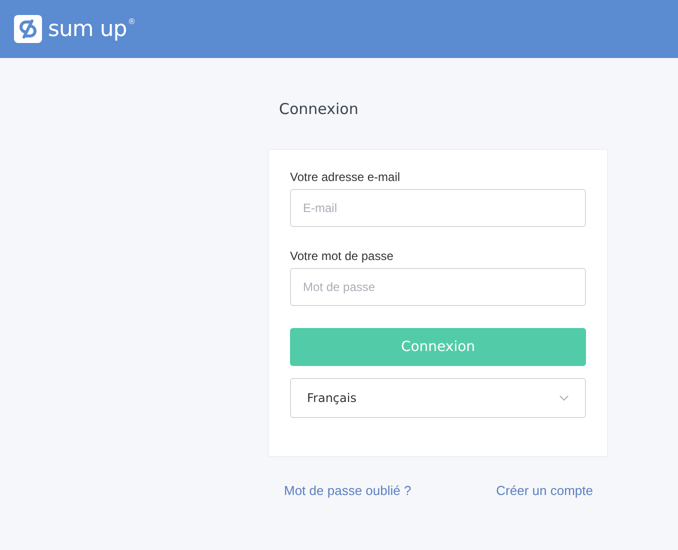  I want to click on password-field: Mot de passe, so click(438, 287).